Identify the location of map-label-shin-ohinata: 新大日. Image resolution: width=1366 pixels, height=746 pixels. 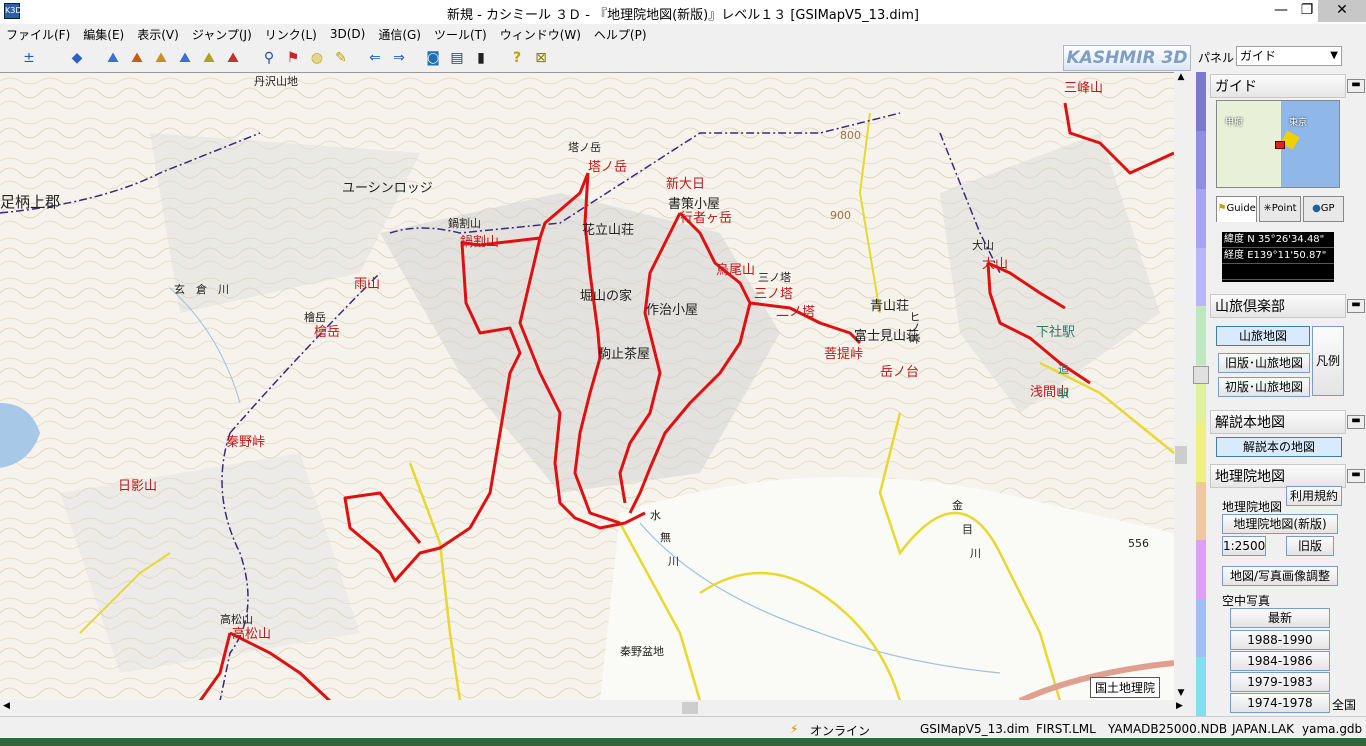
(685, 182).